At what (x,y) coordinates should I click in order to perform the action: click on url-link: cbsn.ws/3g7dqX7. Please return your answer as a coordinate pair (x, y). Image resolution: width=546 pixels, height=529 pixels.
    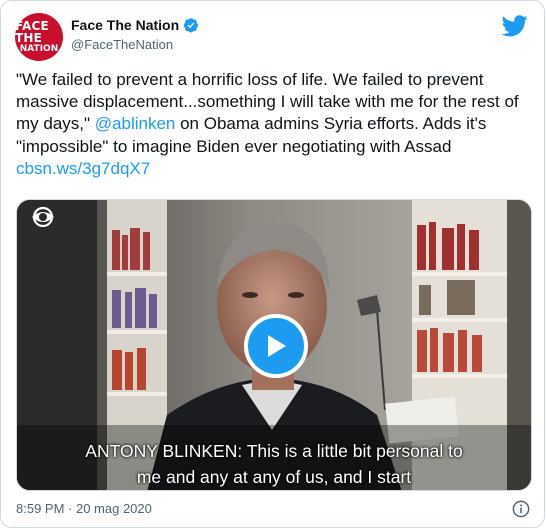
    Looking at the image, I should click on (83, 168).